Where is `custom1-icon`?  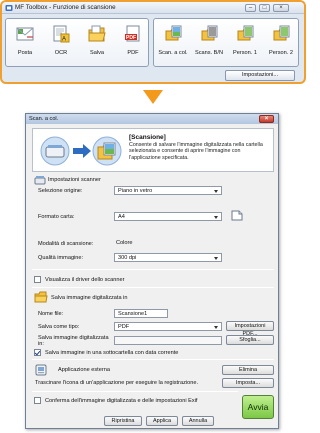
custom1-icon is located at coordinates (245, 33).